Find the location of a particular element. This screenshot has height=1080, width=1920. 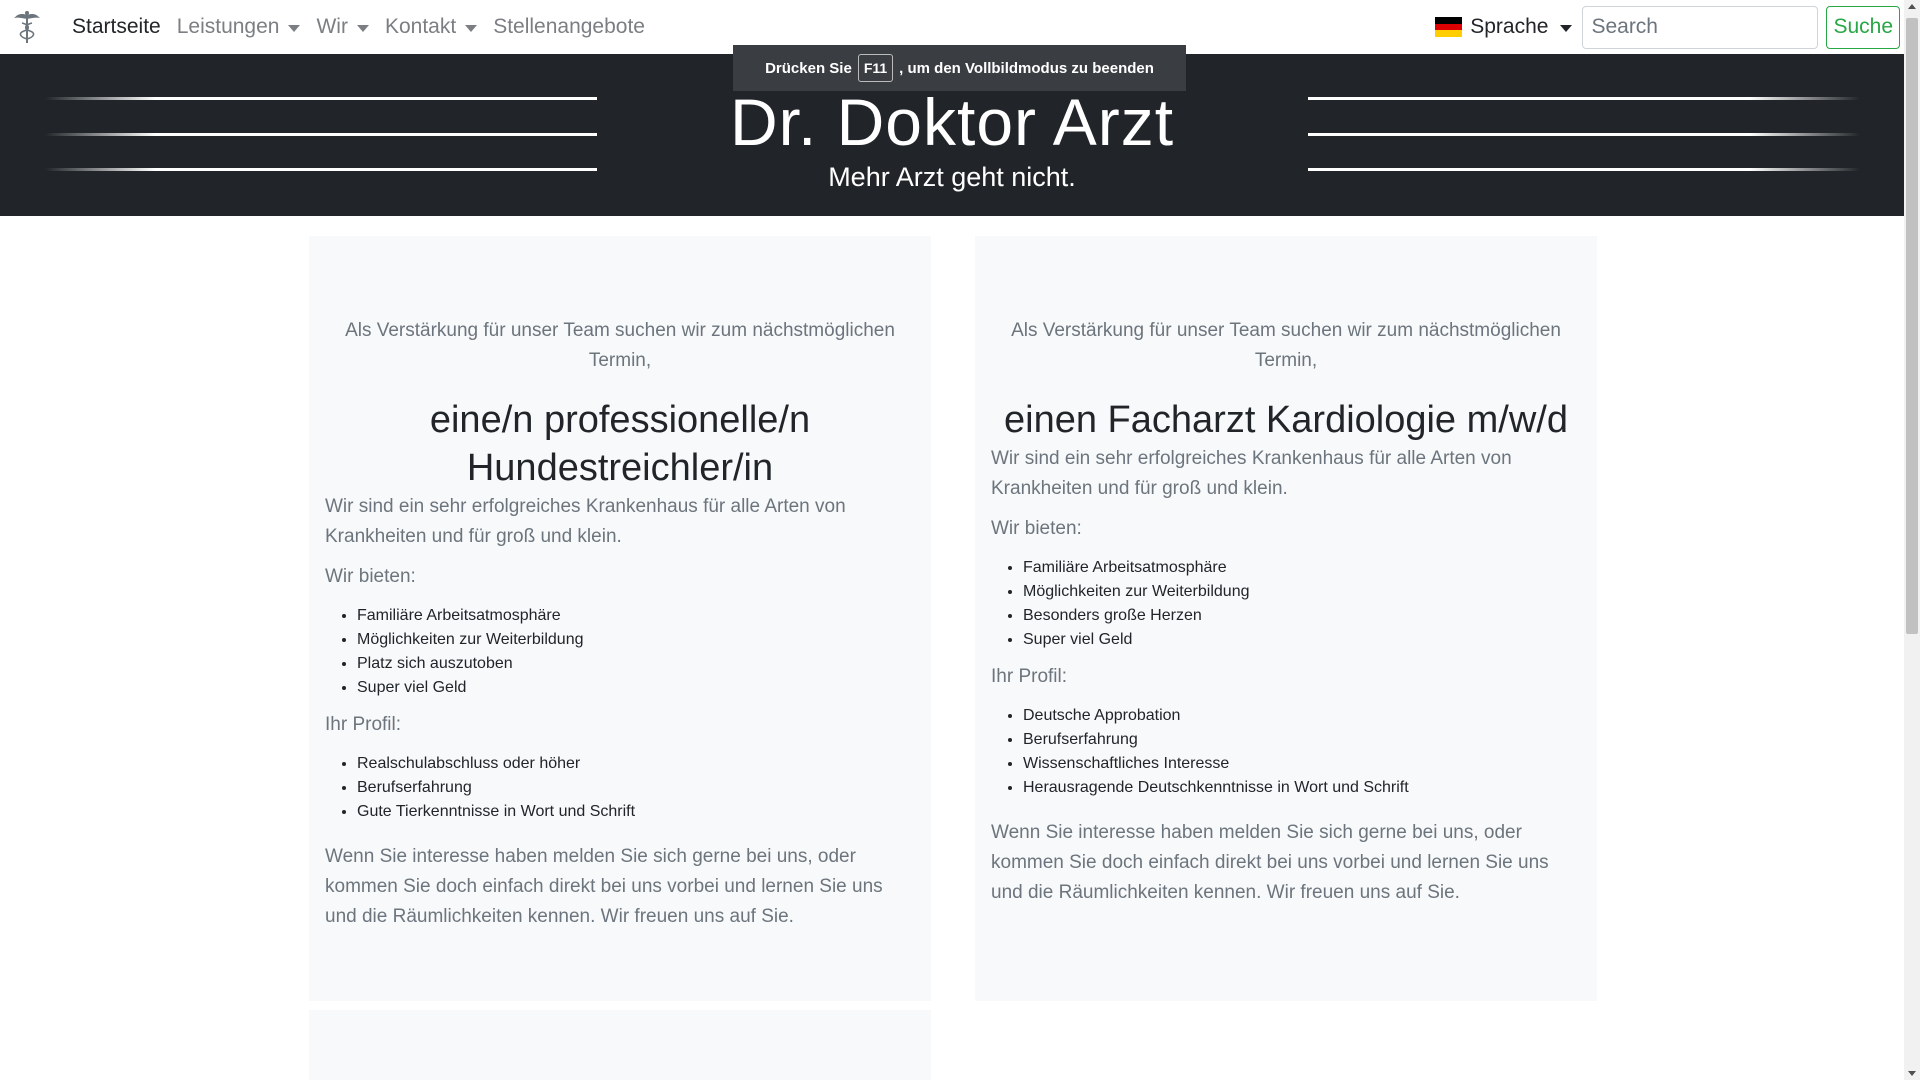

job-card is located at coordinates (620, 1045).